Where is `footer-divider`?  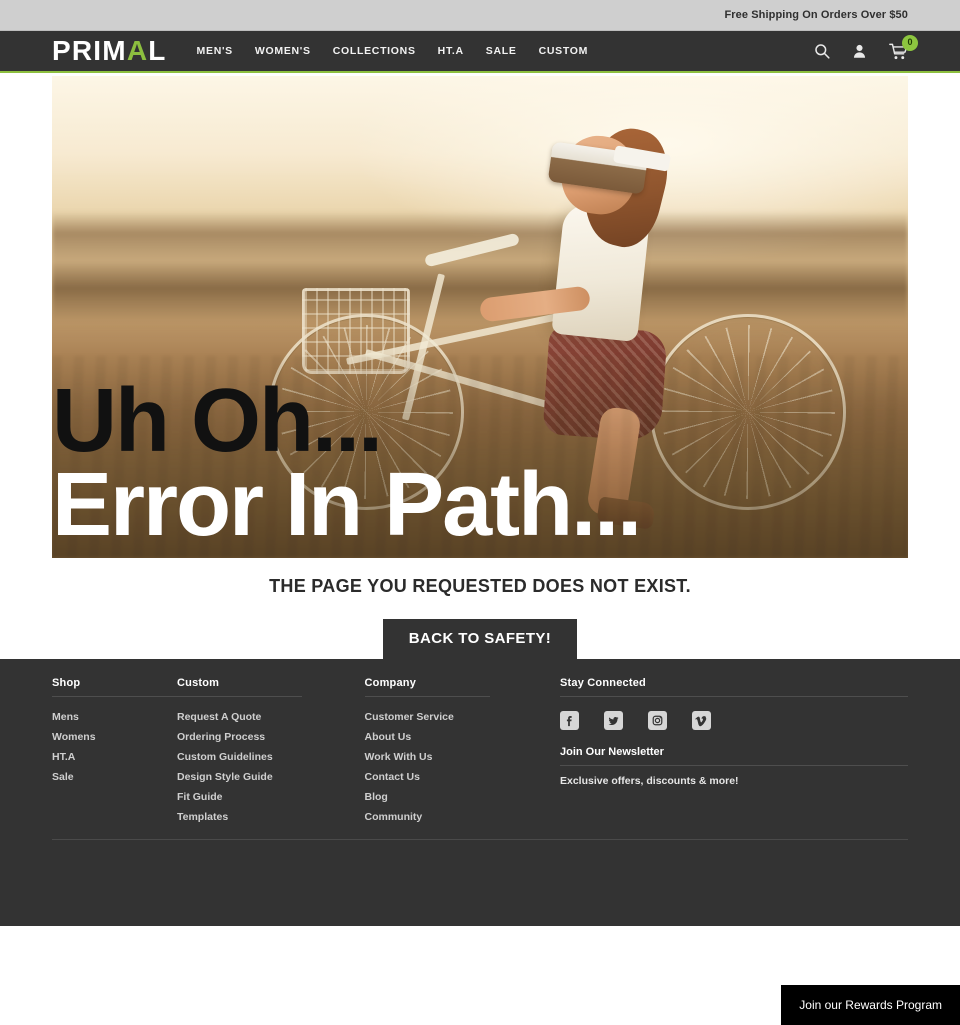
footer-divider is located at coordinates (480, 839).